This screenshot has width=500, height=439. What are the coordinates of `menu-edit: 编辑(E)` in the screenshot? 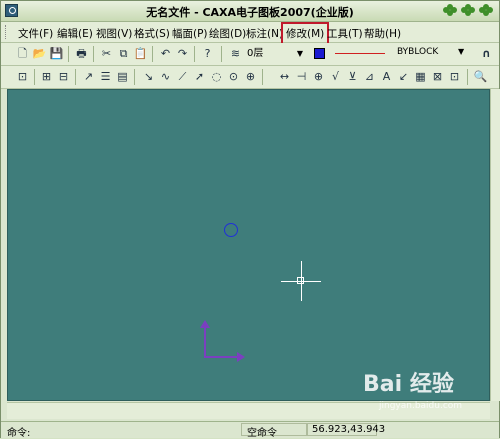 It's located at (75, 33).